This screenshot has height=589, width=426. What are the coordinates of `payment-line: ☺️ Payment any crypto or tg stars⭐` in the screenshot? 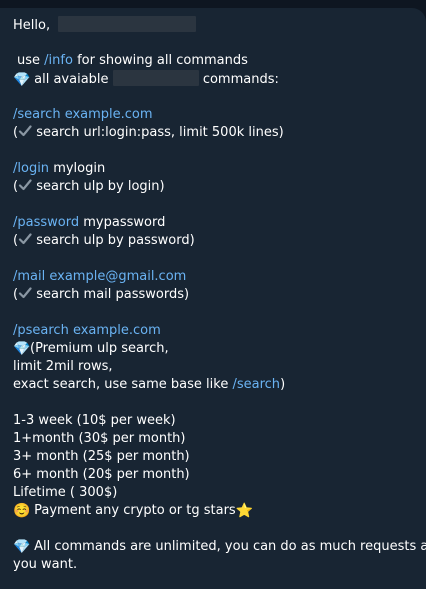 It's located at (213, 511).